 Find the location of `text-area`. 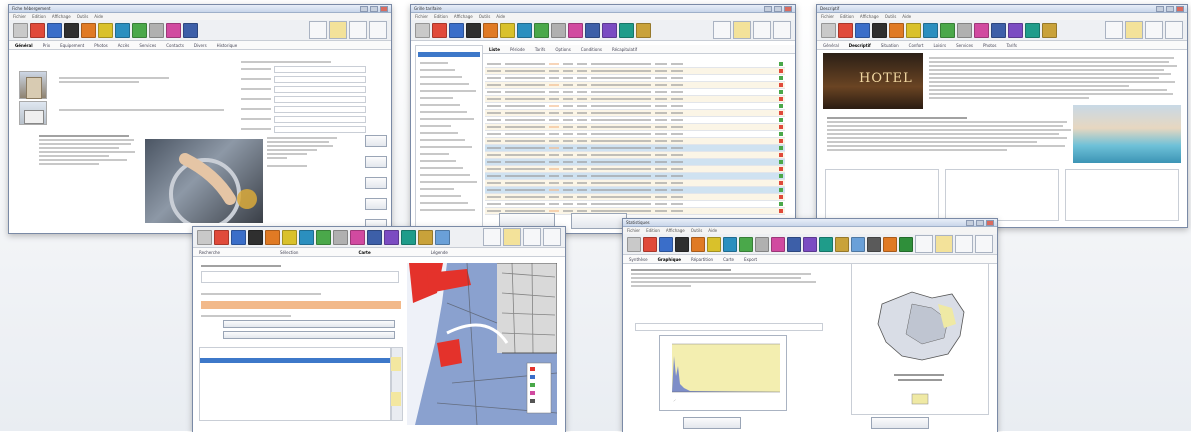

text-area is located at coordinates (1122, 195).